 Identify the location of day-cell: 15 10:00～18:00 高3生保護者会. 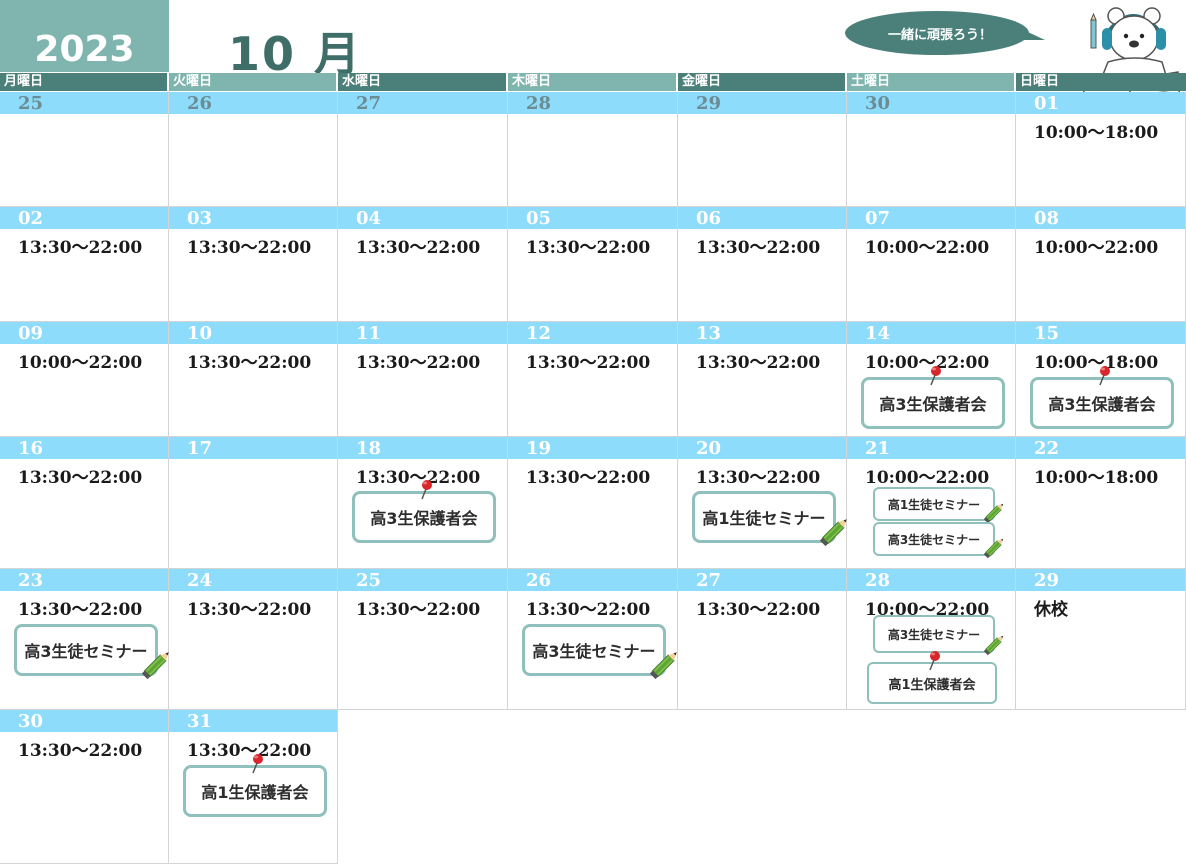
(1101, 379).